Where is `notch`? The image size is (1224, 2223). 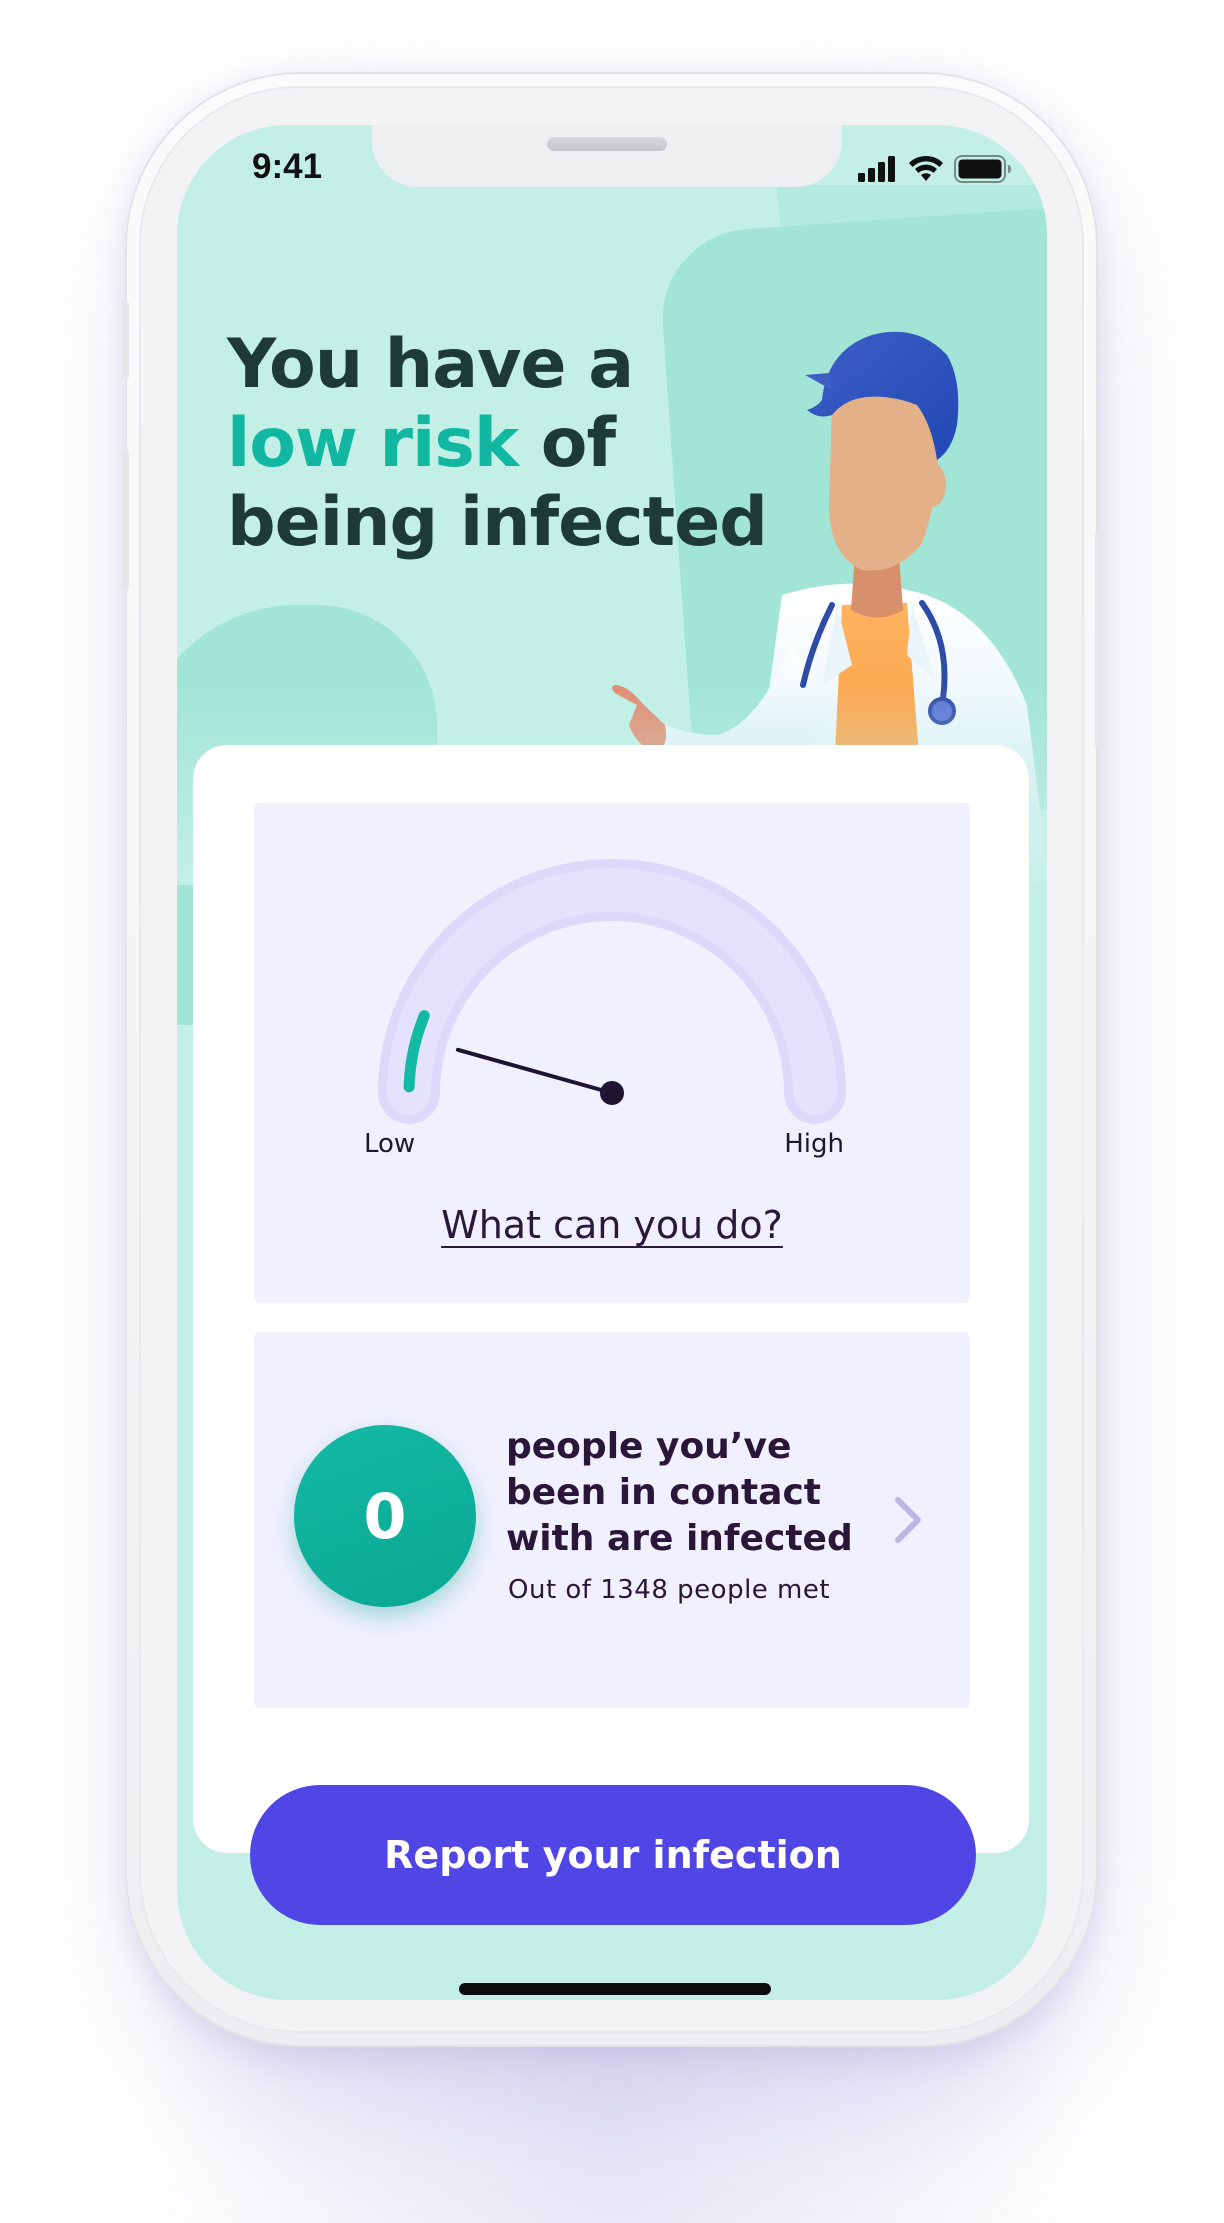
notch is located at coordinates (607, 156).